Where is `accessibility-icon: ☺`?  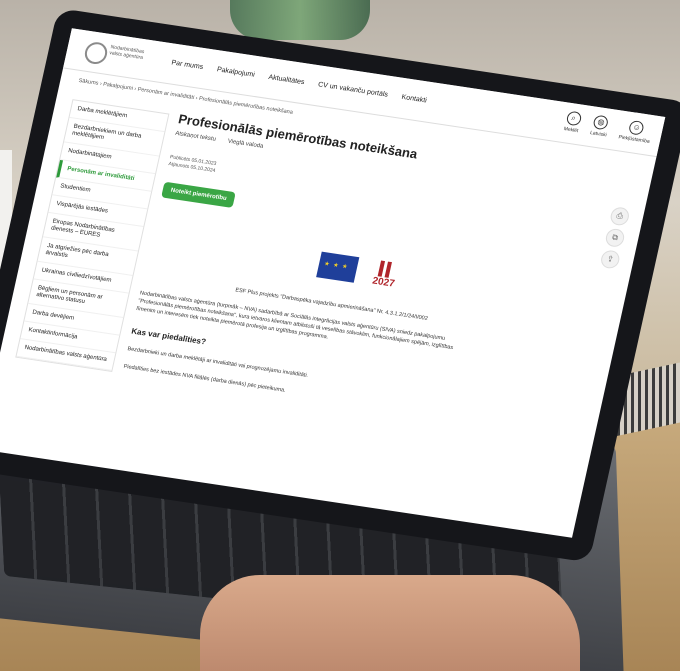 accessibility-icon: ☺ is located at coordinates (637, 127).